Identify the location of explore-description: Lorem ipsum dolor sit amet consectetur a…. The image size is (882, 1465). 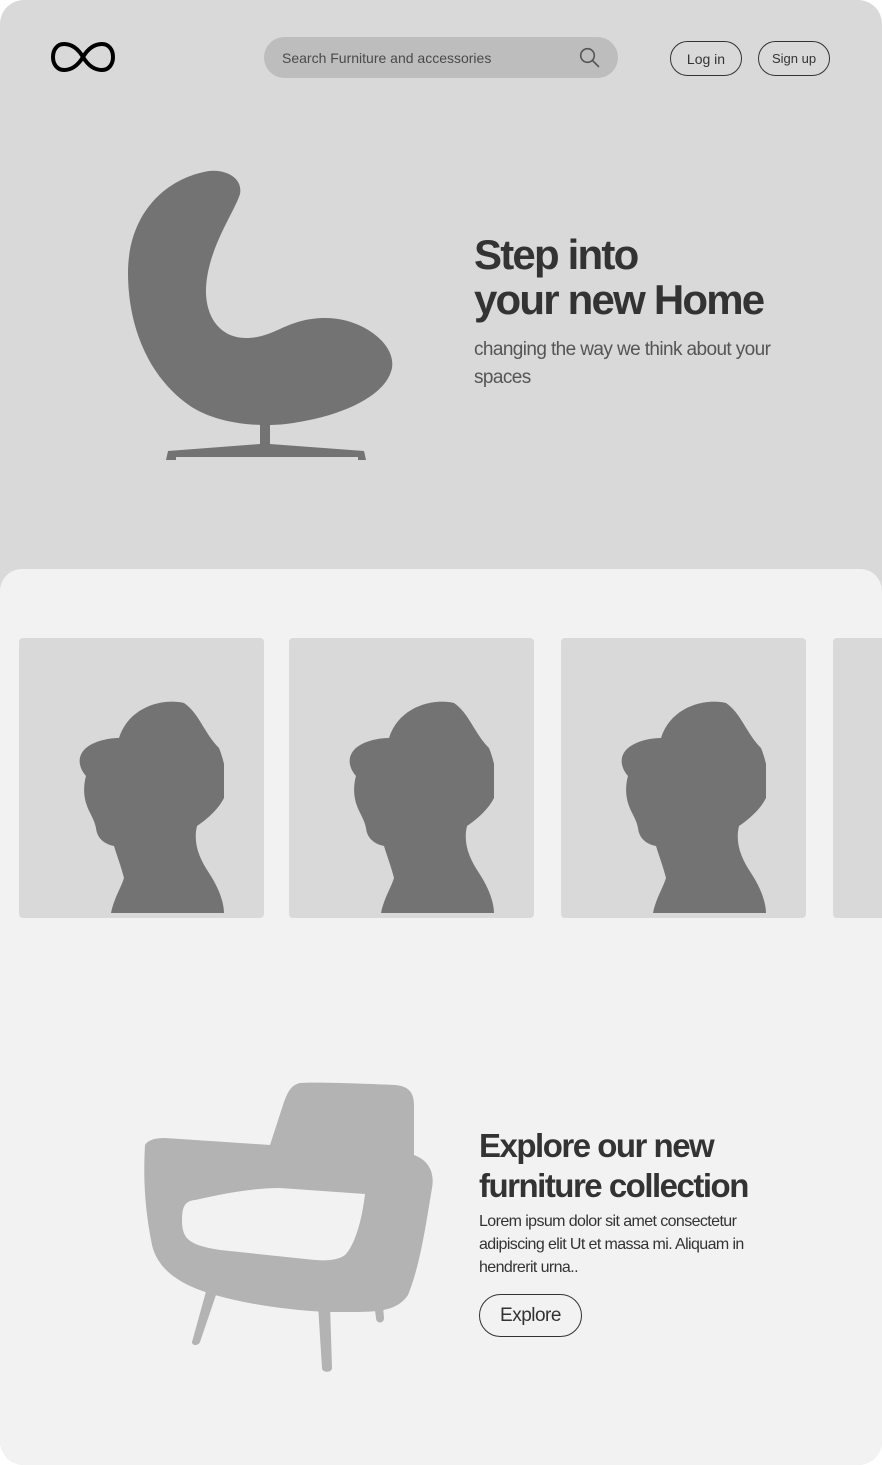
(611, 1244).